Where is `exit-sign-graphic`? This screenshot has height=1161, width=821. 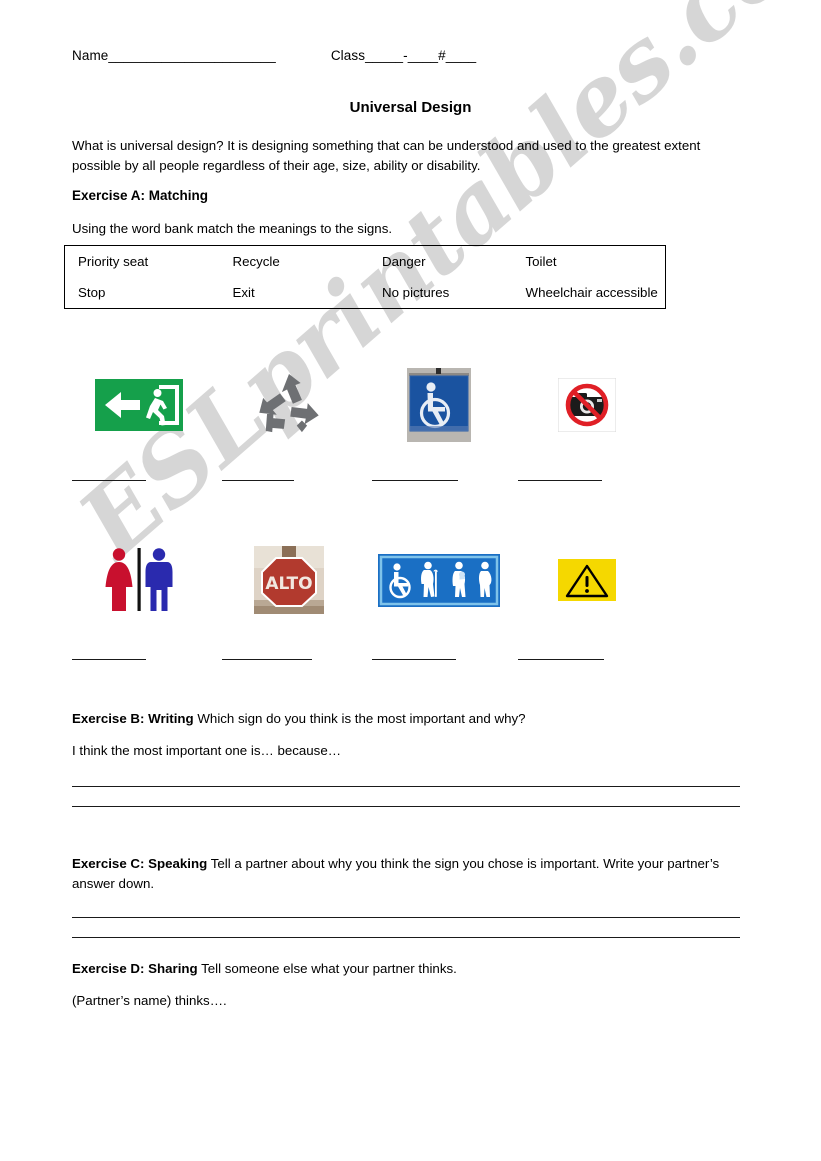 exit-sign-graphic is located at coordinates (139, 405).